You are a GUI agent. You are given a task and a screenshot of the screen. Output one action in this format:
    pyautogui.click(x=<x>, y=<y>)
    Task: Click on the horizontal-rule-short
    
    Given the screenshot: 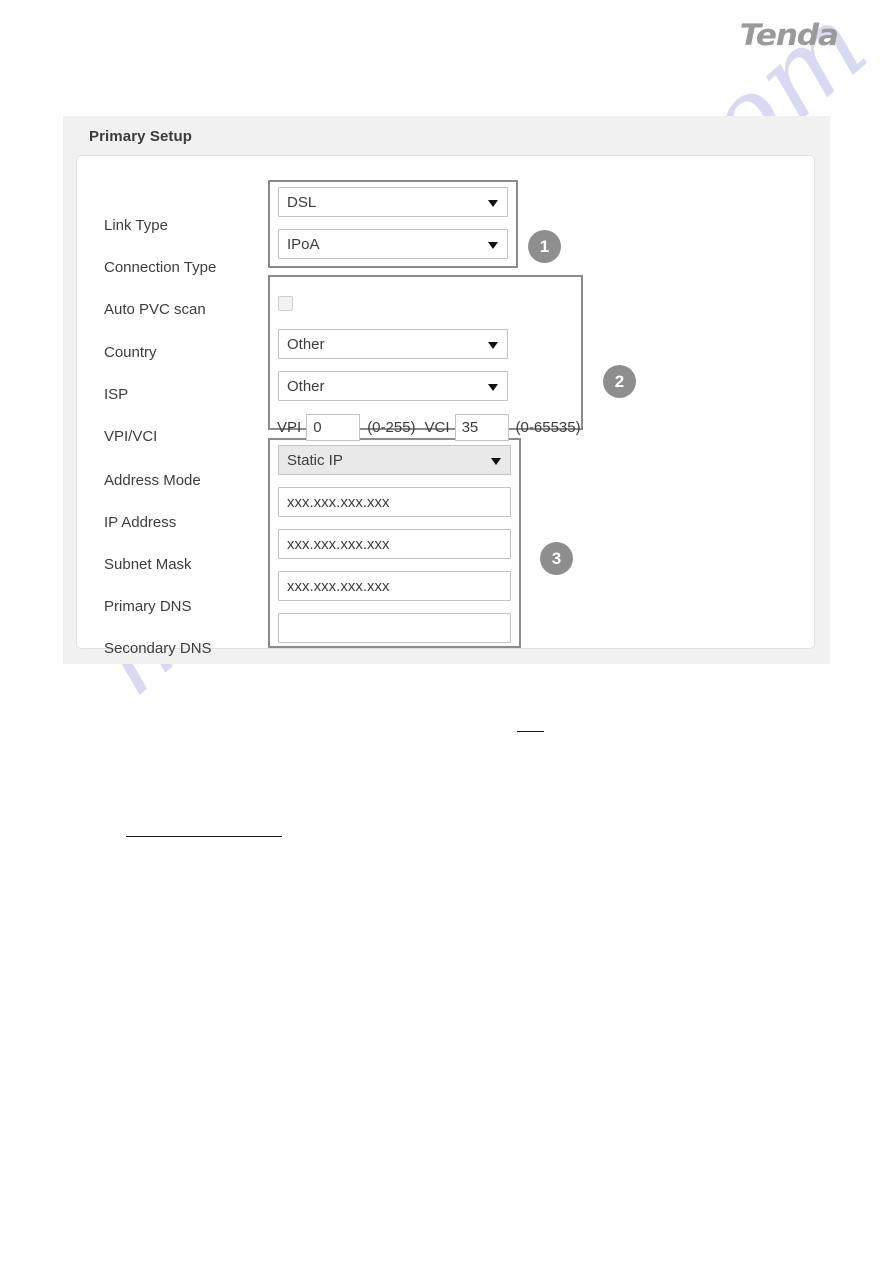 What is the action you would take?
    pyautogui.click(x=530, y=731)
    